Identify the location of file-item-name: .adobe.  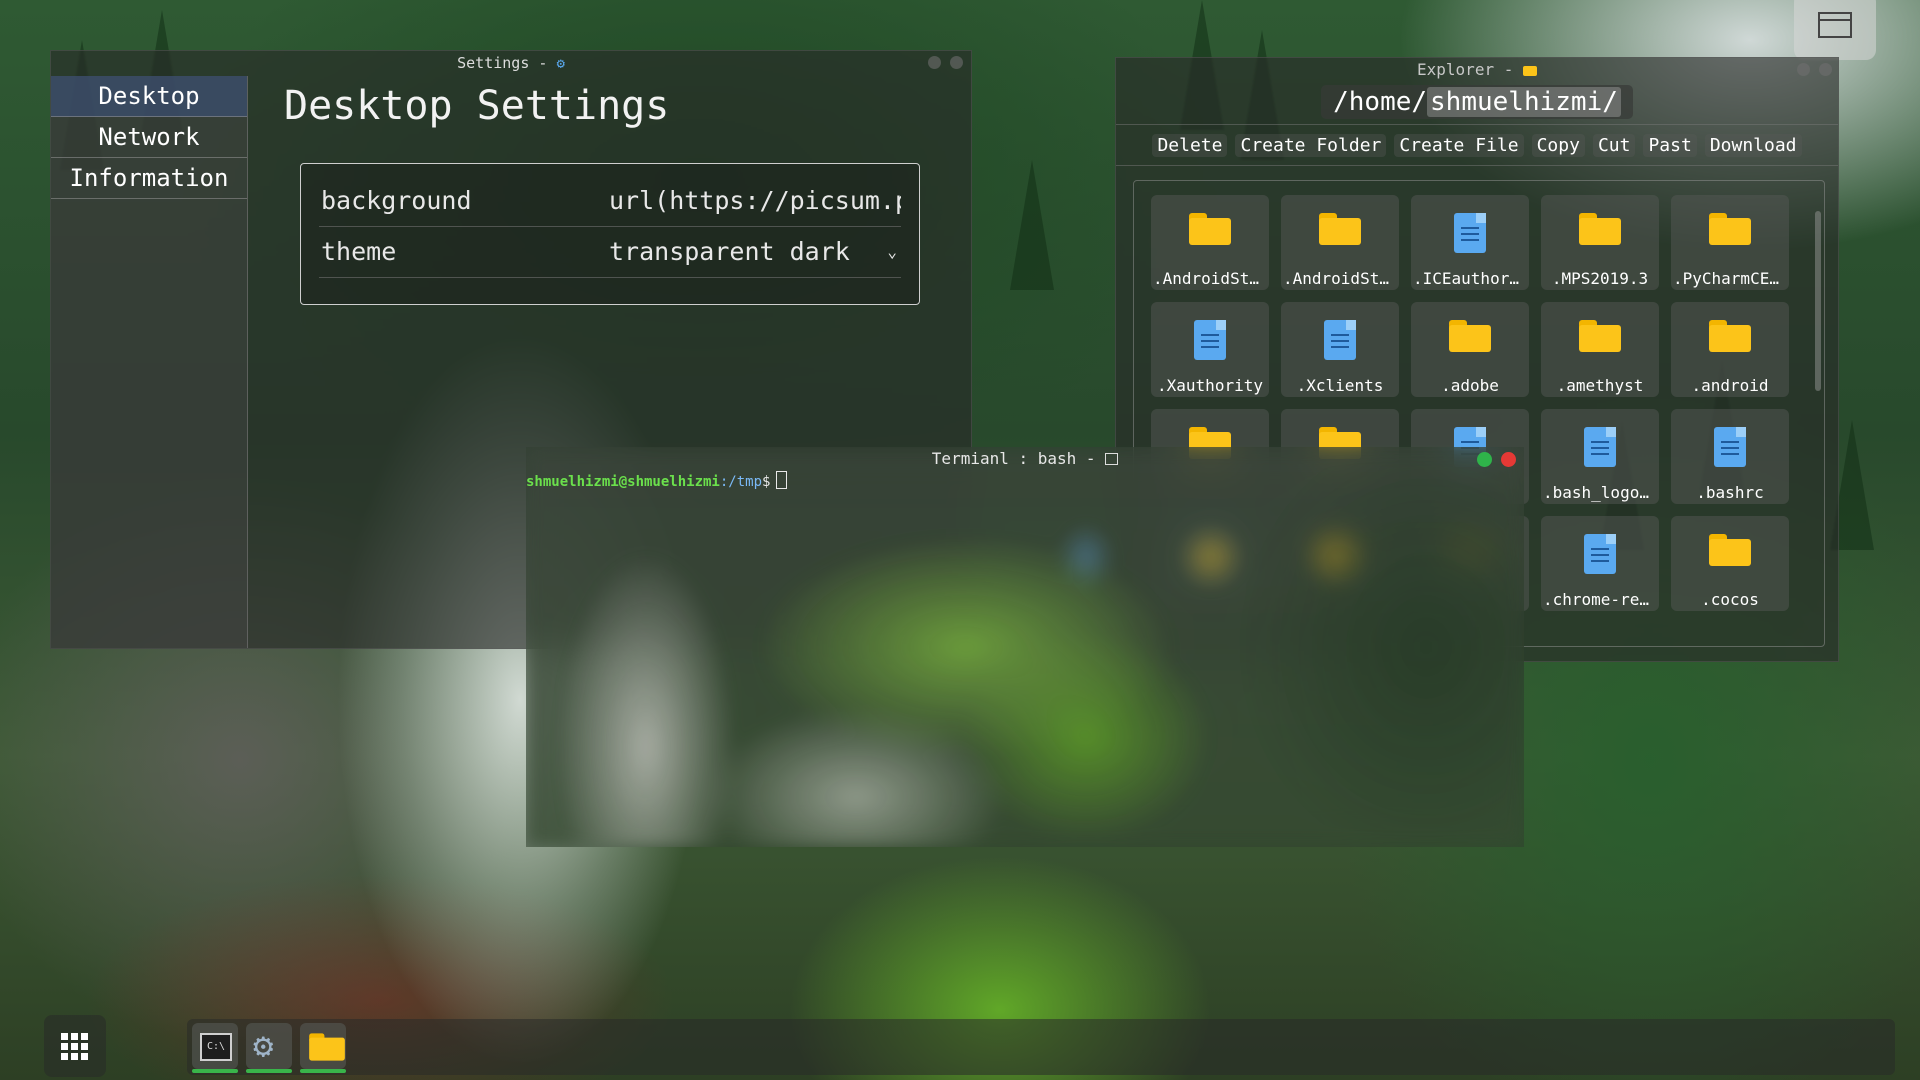
(1470, 385).